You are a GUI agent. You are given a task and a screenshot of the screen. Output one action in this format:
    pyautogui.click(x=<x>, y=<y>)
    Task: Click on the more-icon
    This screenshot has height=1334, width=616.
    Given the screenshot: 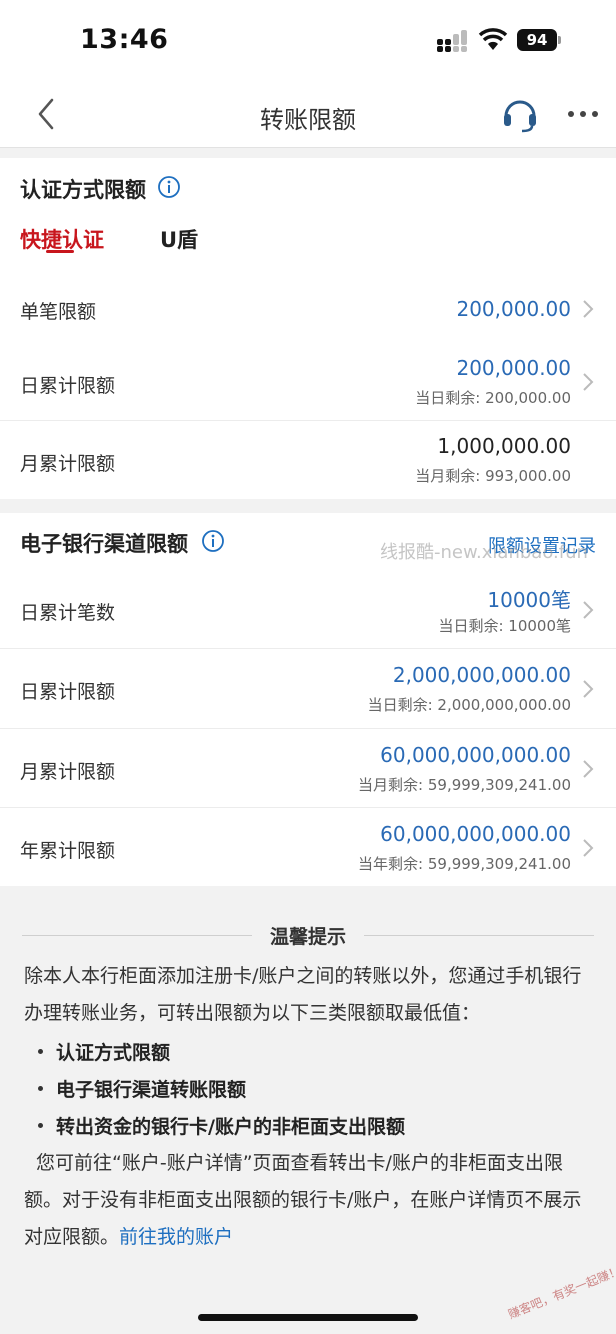 What is the action you would take?
    pyautogui.click(x=583, y=114)
    